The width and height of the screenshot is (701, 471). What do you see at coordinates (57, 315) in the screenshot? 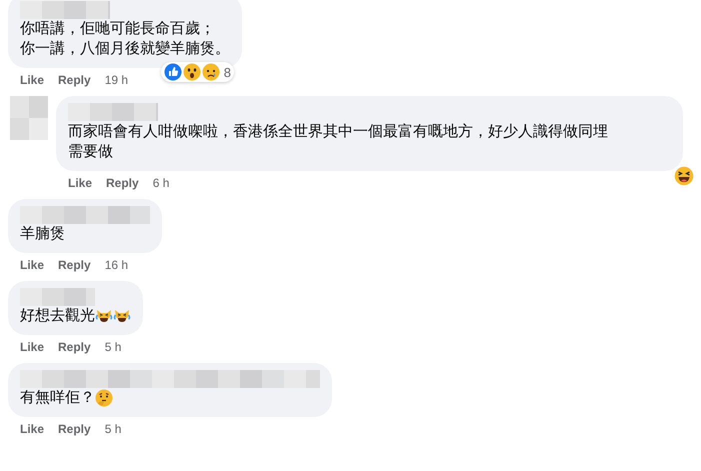
I see `comment-text: 好想去觀光` at bounding box center [57, 315].